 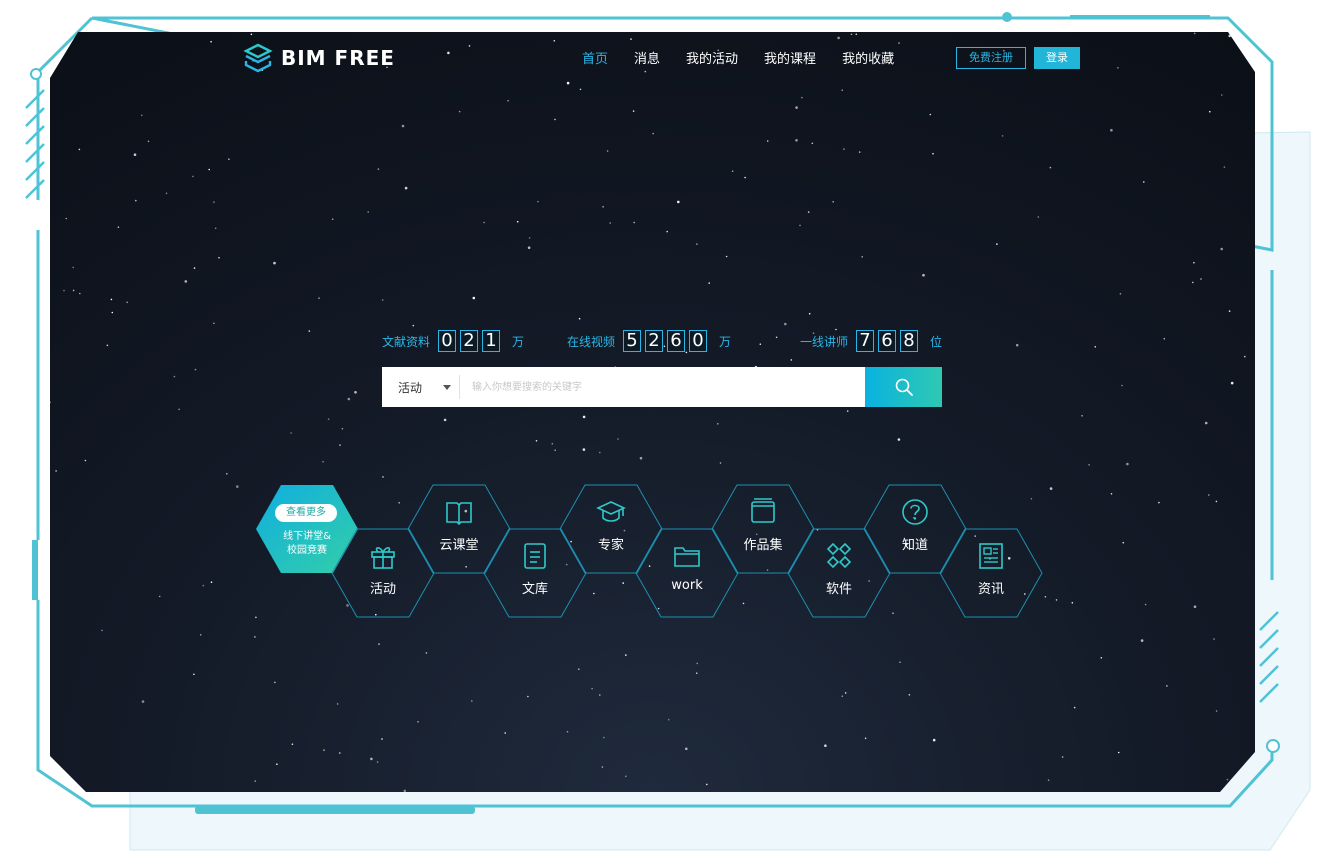 I want to click on question-icon, so click(x=915, y=512).